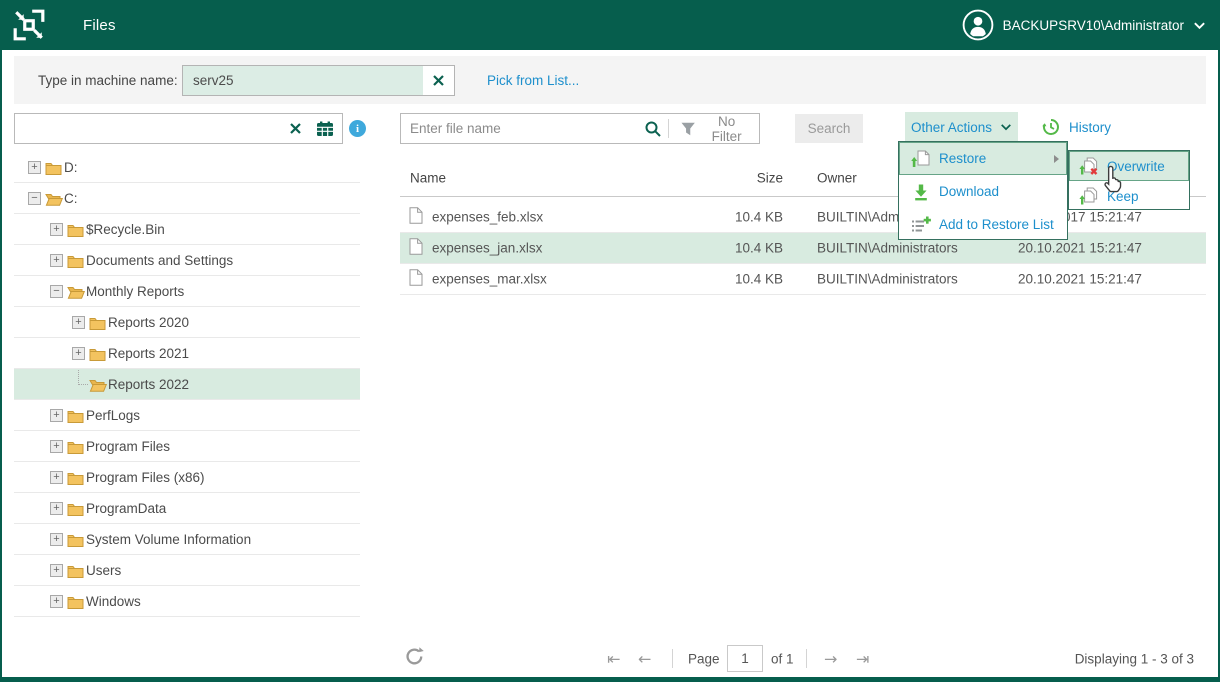 The height and width of the screenshot is (682, 1220). Describe the element at coordinates (862, 658) in the screenshot. I see `last-page-button: ⇥` at that location.